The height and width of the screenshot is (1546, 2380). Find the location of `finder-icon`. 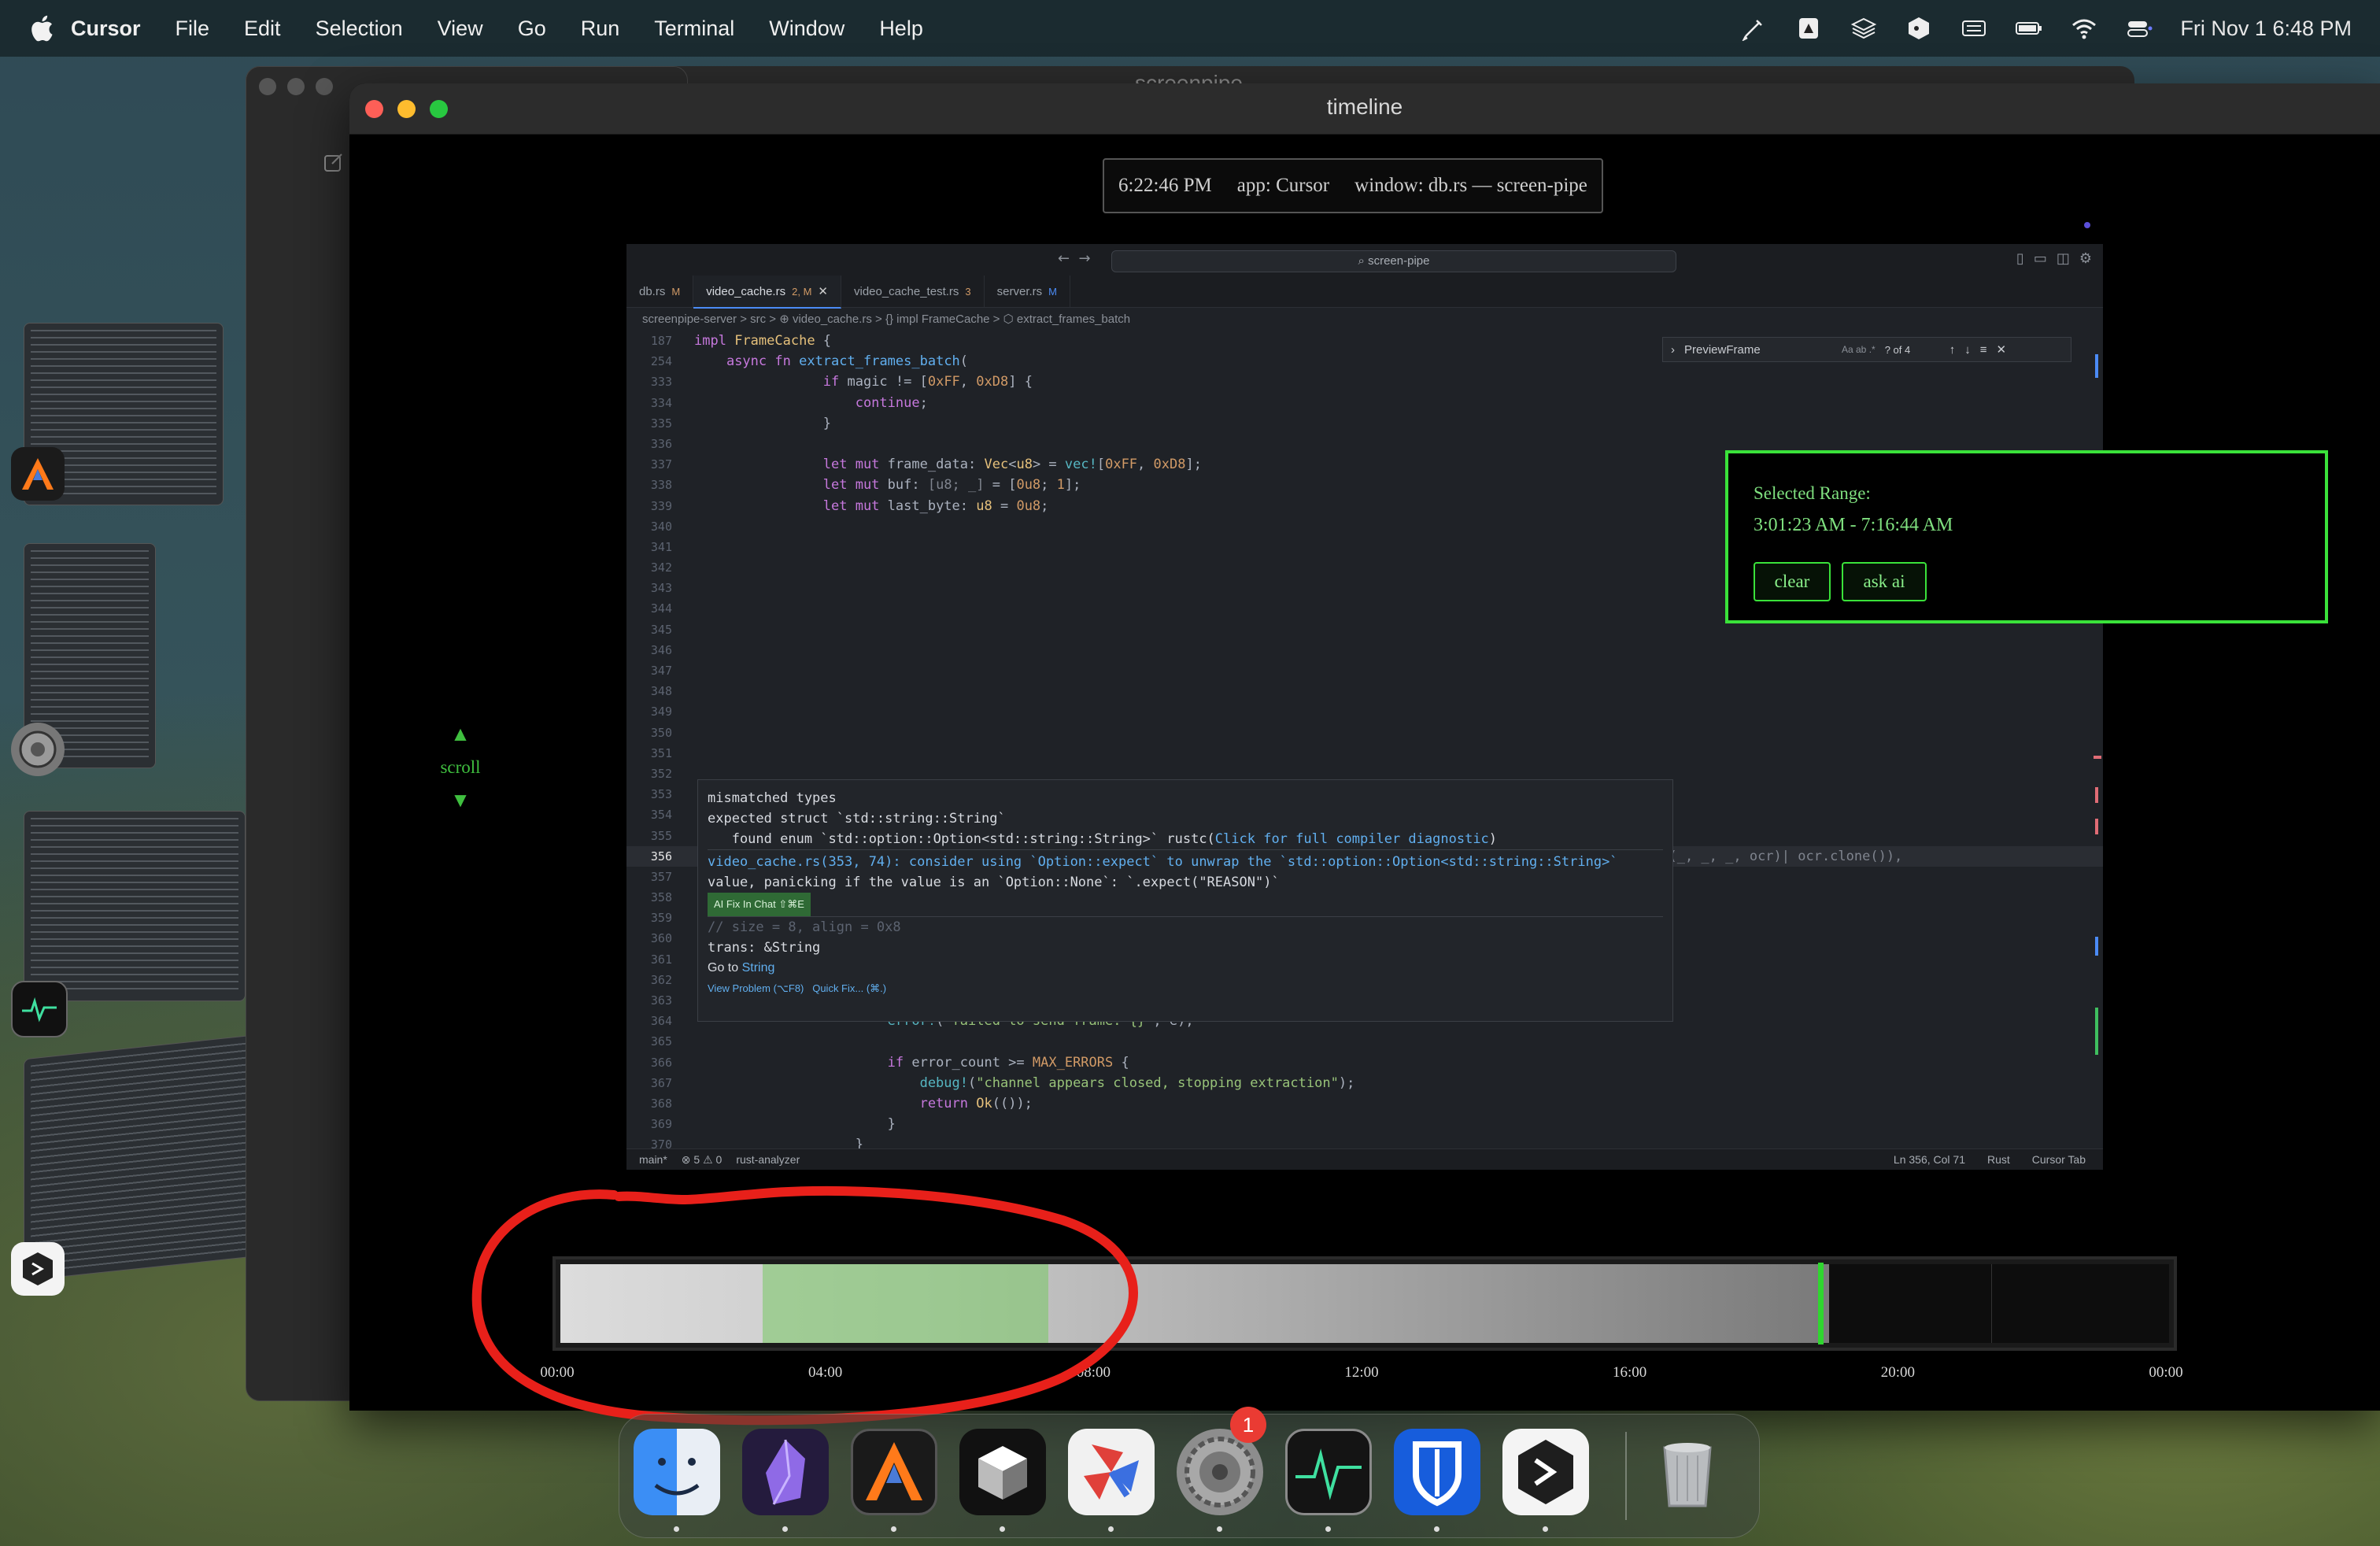

finder-icon is located at coordinates (677, 1472).